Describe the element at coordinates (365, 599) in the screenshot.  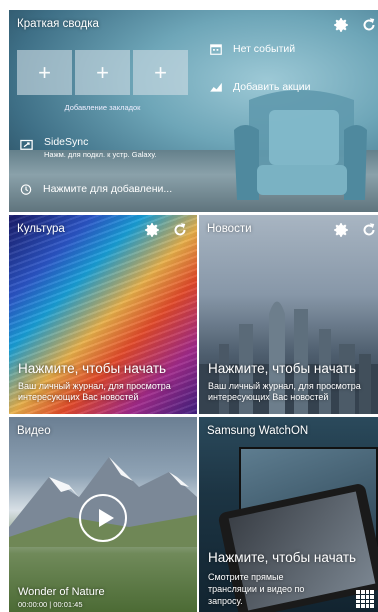
I see `apps-grid-icon` at that location.